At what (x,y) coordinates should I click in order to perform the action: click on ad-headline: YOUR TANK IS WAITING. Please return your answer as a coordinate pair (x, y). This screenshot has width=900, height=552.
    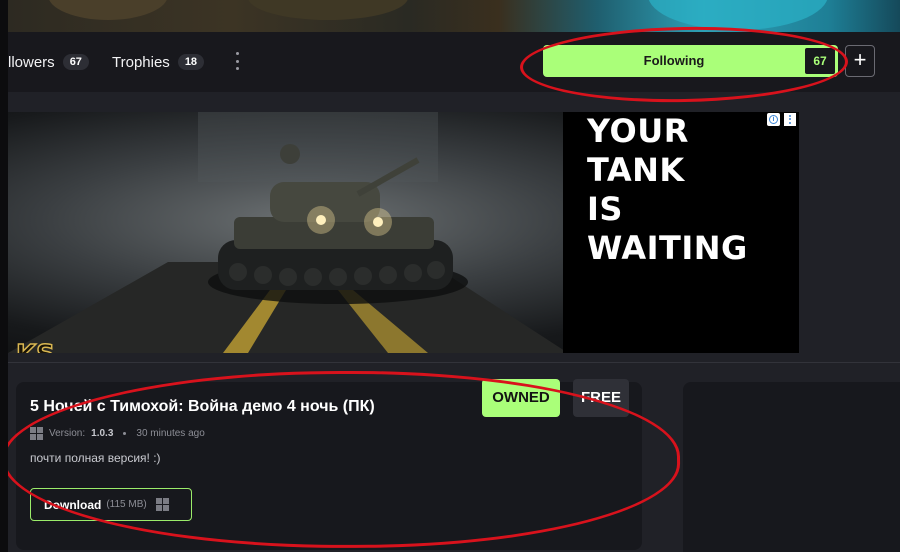
    Looking at the image, I should click on (687, 190).